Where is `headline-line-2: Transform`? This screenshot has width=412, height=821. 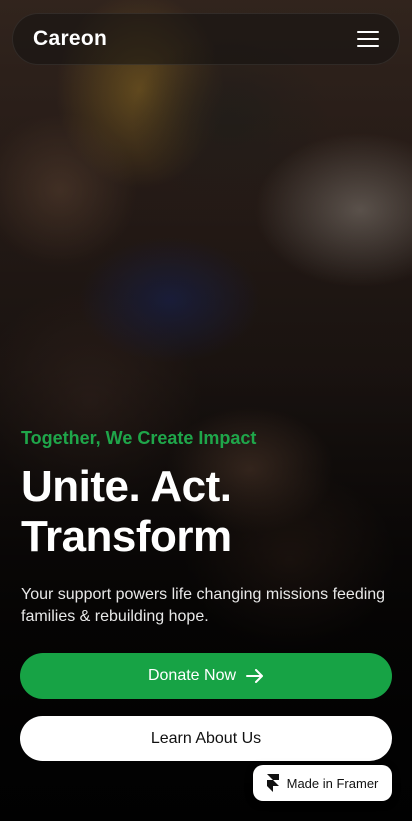 headline-line-2: Transform is located at coordinates (126, 536).